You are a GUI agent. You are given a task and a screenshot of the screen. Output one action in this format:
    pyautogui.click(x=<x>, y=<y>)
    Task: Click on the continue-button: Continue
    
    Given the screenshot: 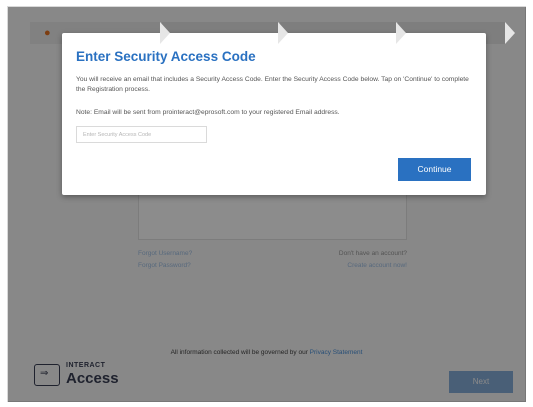 What is the action you would take?
    pyautogui.click(x=434, y=169)
    